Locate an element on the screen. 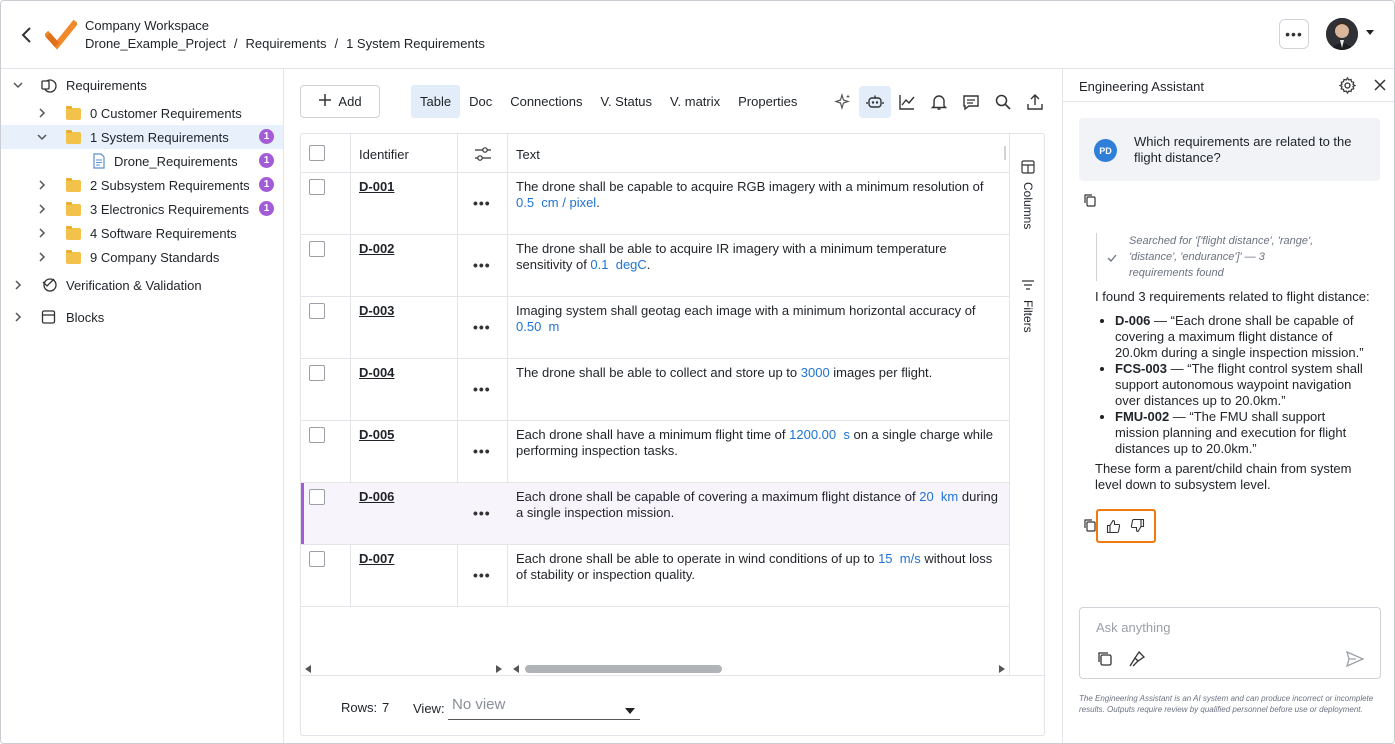 Image resolution: width=1395 pixels, height=744 pixels. header-identifier: Identifier is located at coordinates (384, 154).